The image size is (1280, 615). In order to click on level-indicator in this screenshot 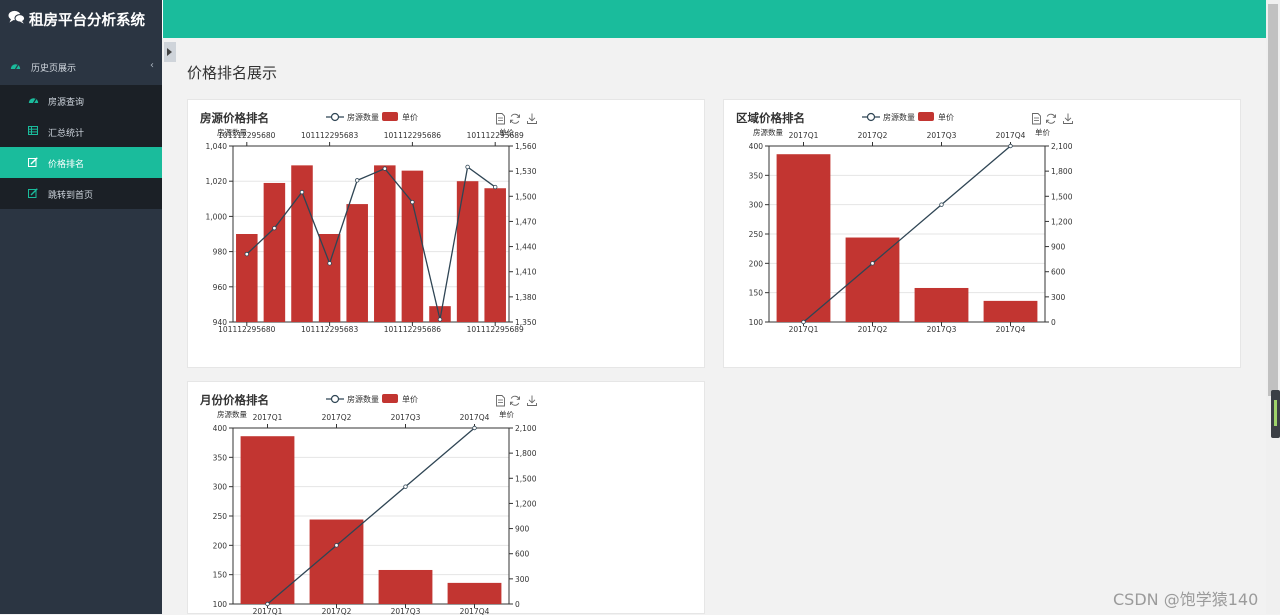, I will do `click(1275, 413)`.